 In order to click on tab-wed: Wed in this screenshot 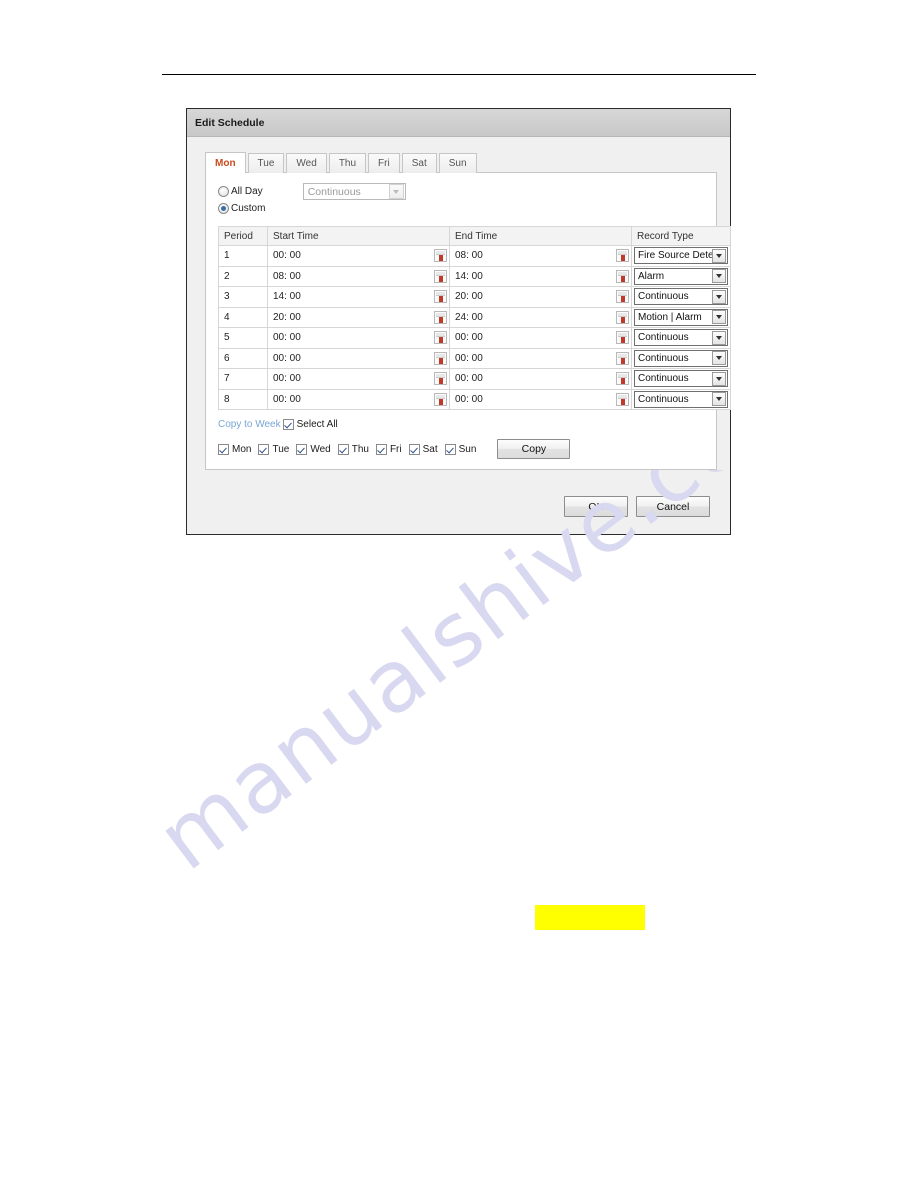, I will do `click(306, 163)`.